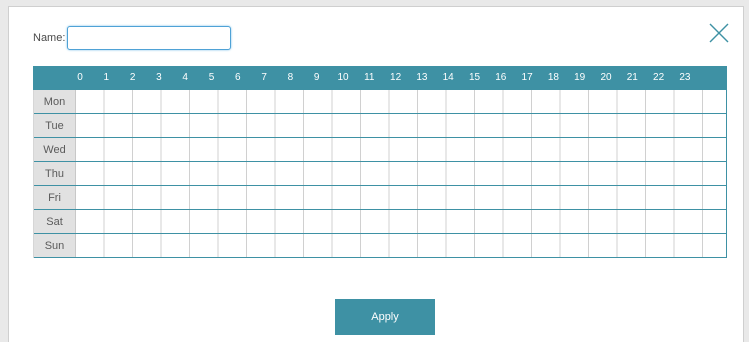 This screenshot has width=749, height=342. Describe the element at coordinates (401, 125) in the screenshot. I see `day-cells-tue` at that location.